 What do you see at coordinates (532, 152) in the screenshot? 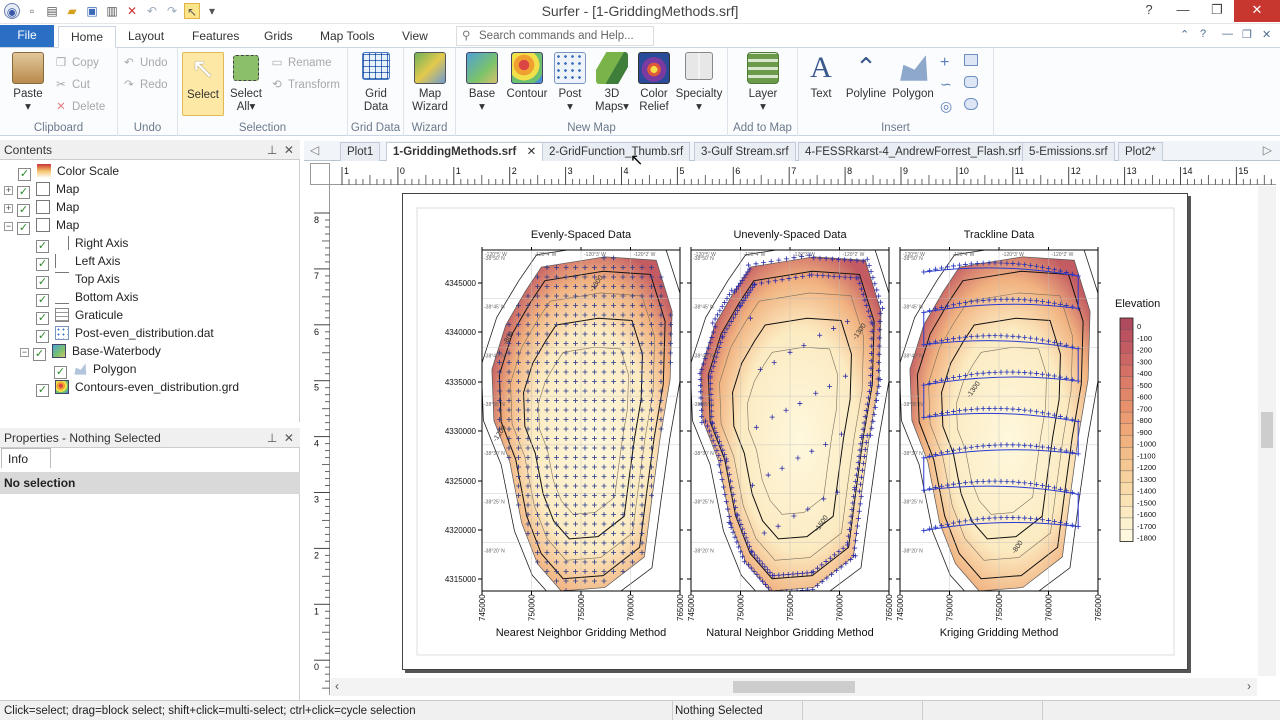
I see `close-tab-icon: ✕` at bounding box center [532, 152].